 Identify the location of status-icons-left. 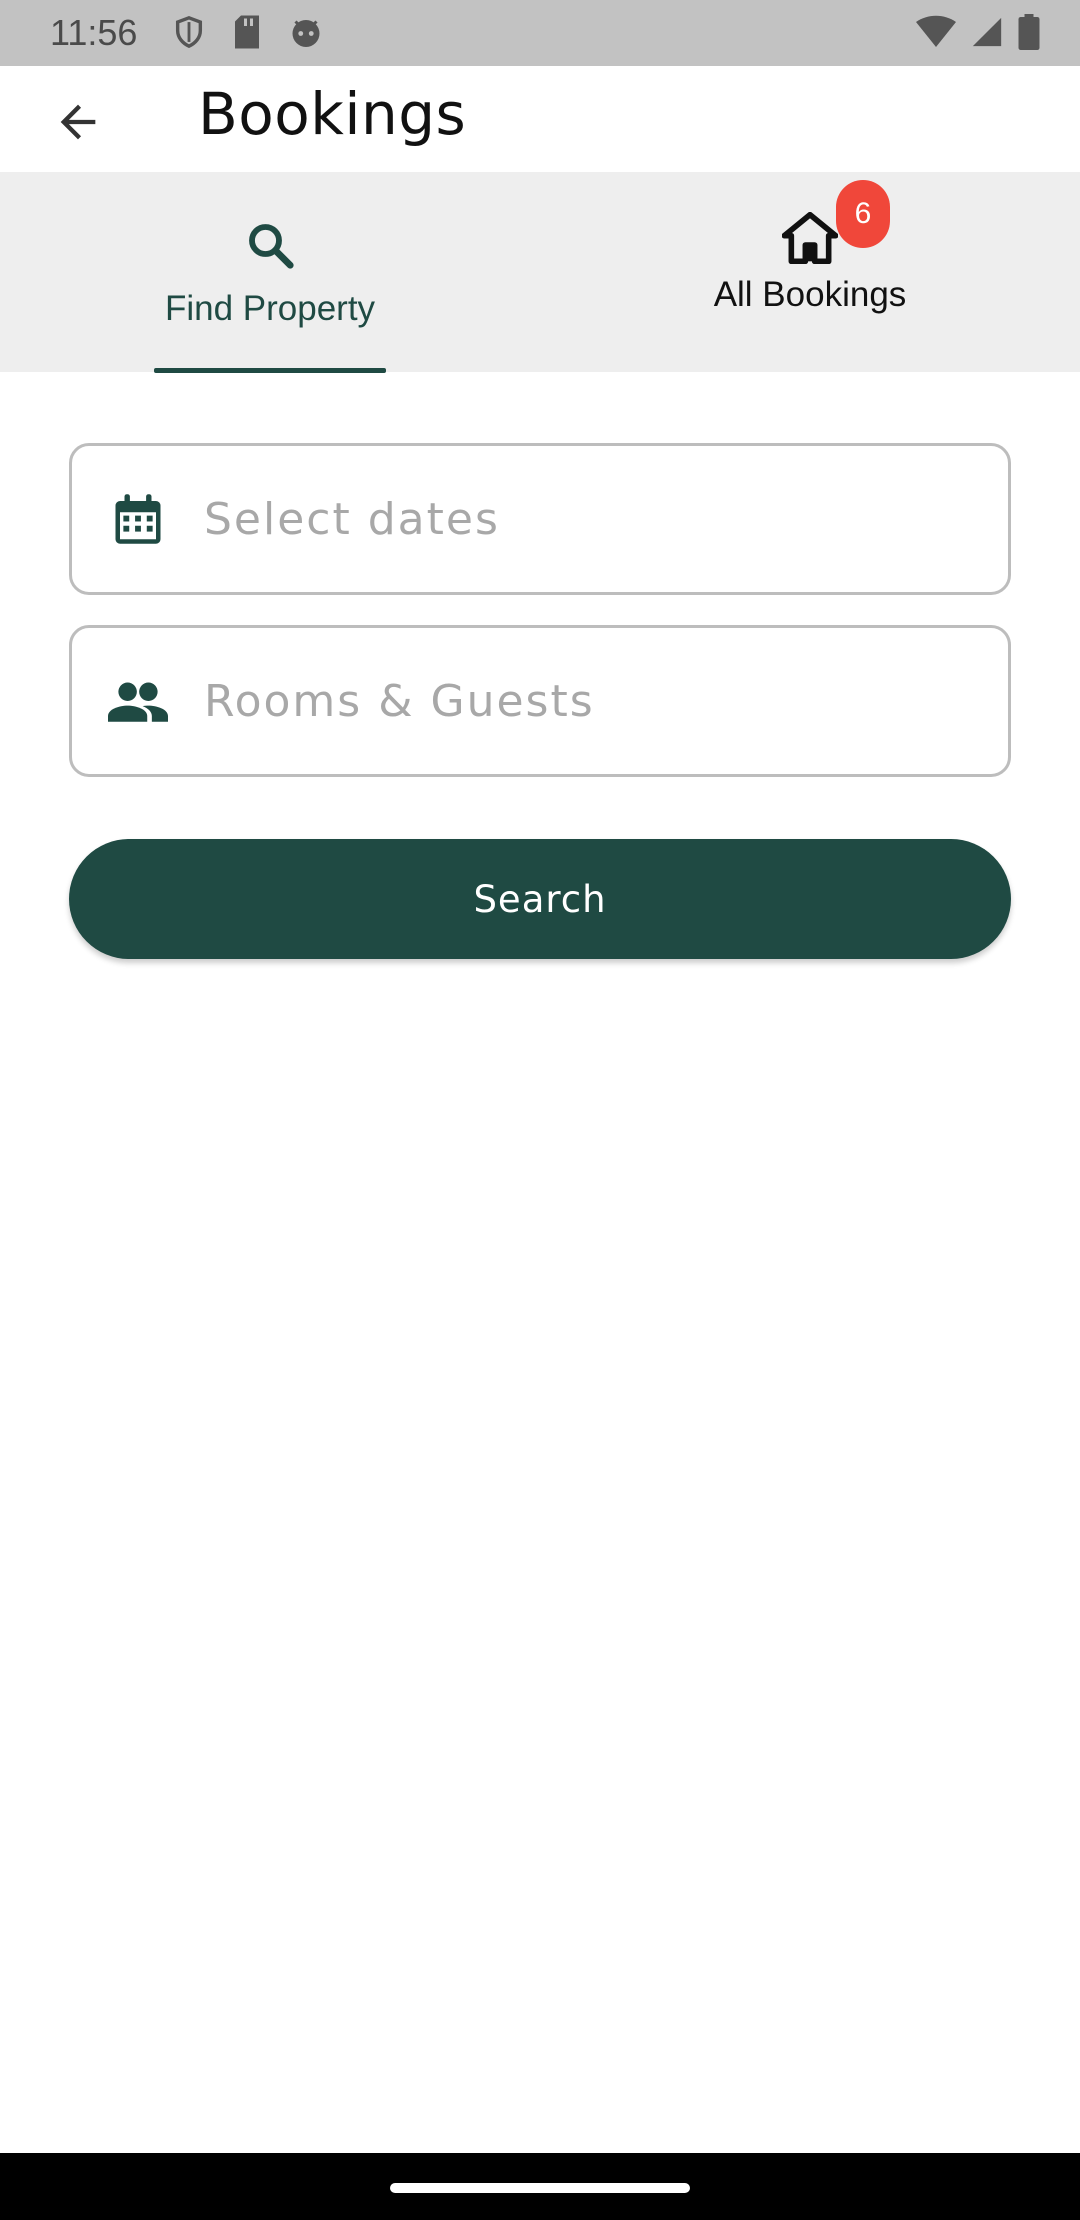
(248, 34).